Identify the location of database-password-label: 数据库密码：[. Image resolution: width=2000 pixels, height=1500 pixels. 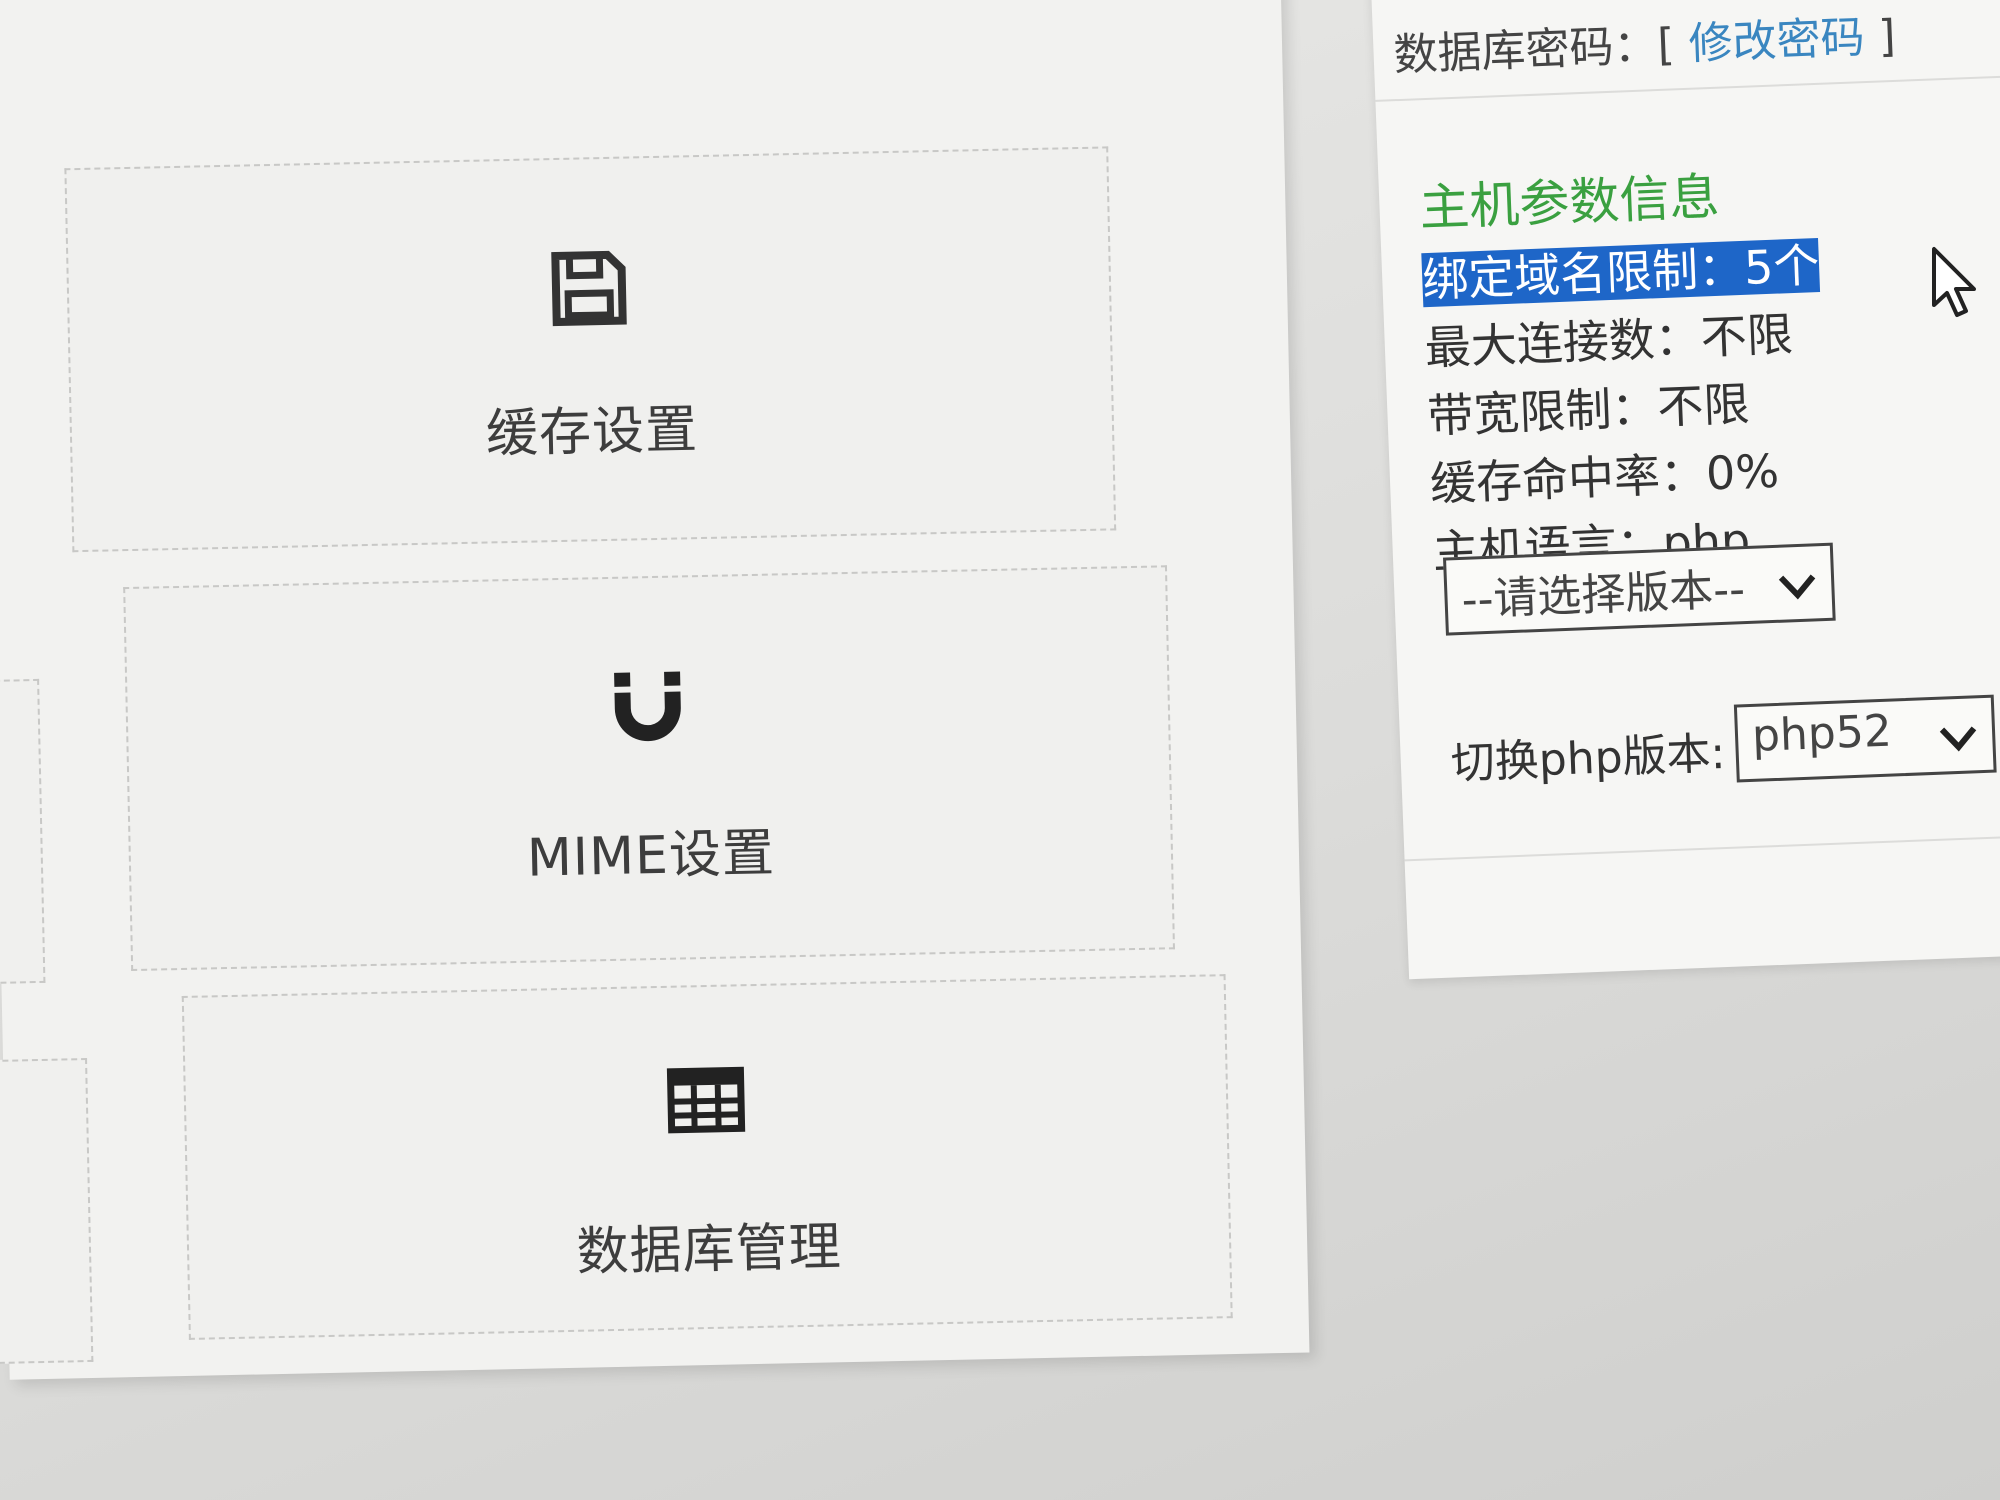
(1534, 50).